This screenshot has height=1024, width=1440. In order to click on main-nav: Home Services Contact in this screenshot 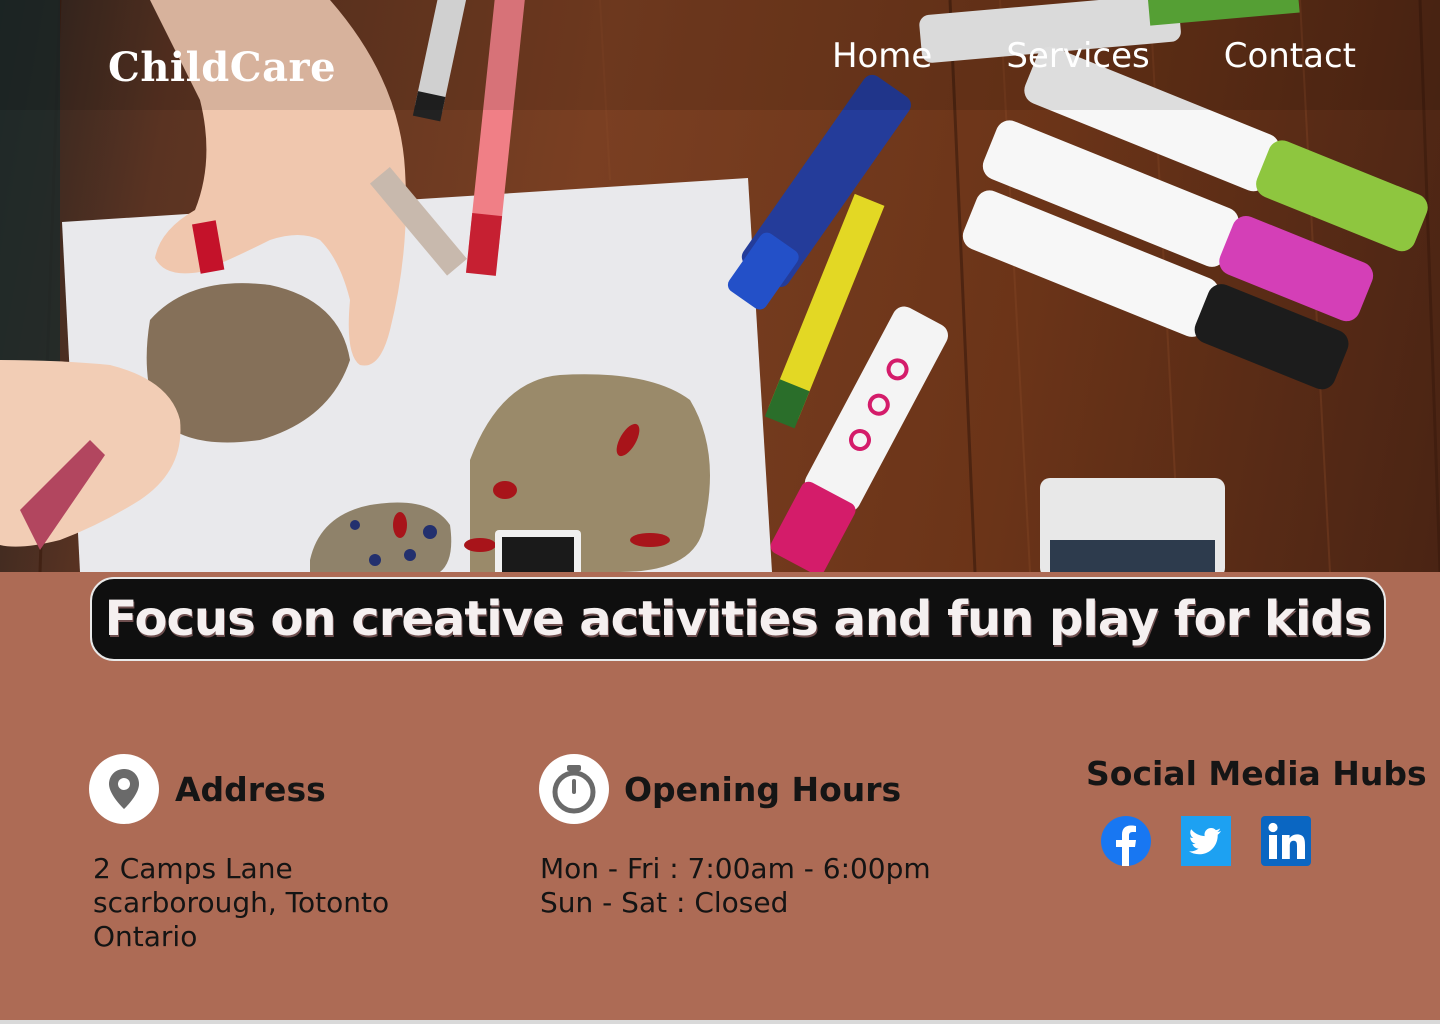, I will do `click(1094, 56)`.